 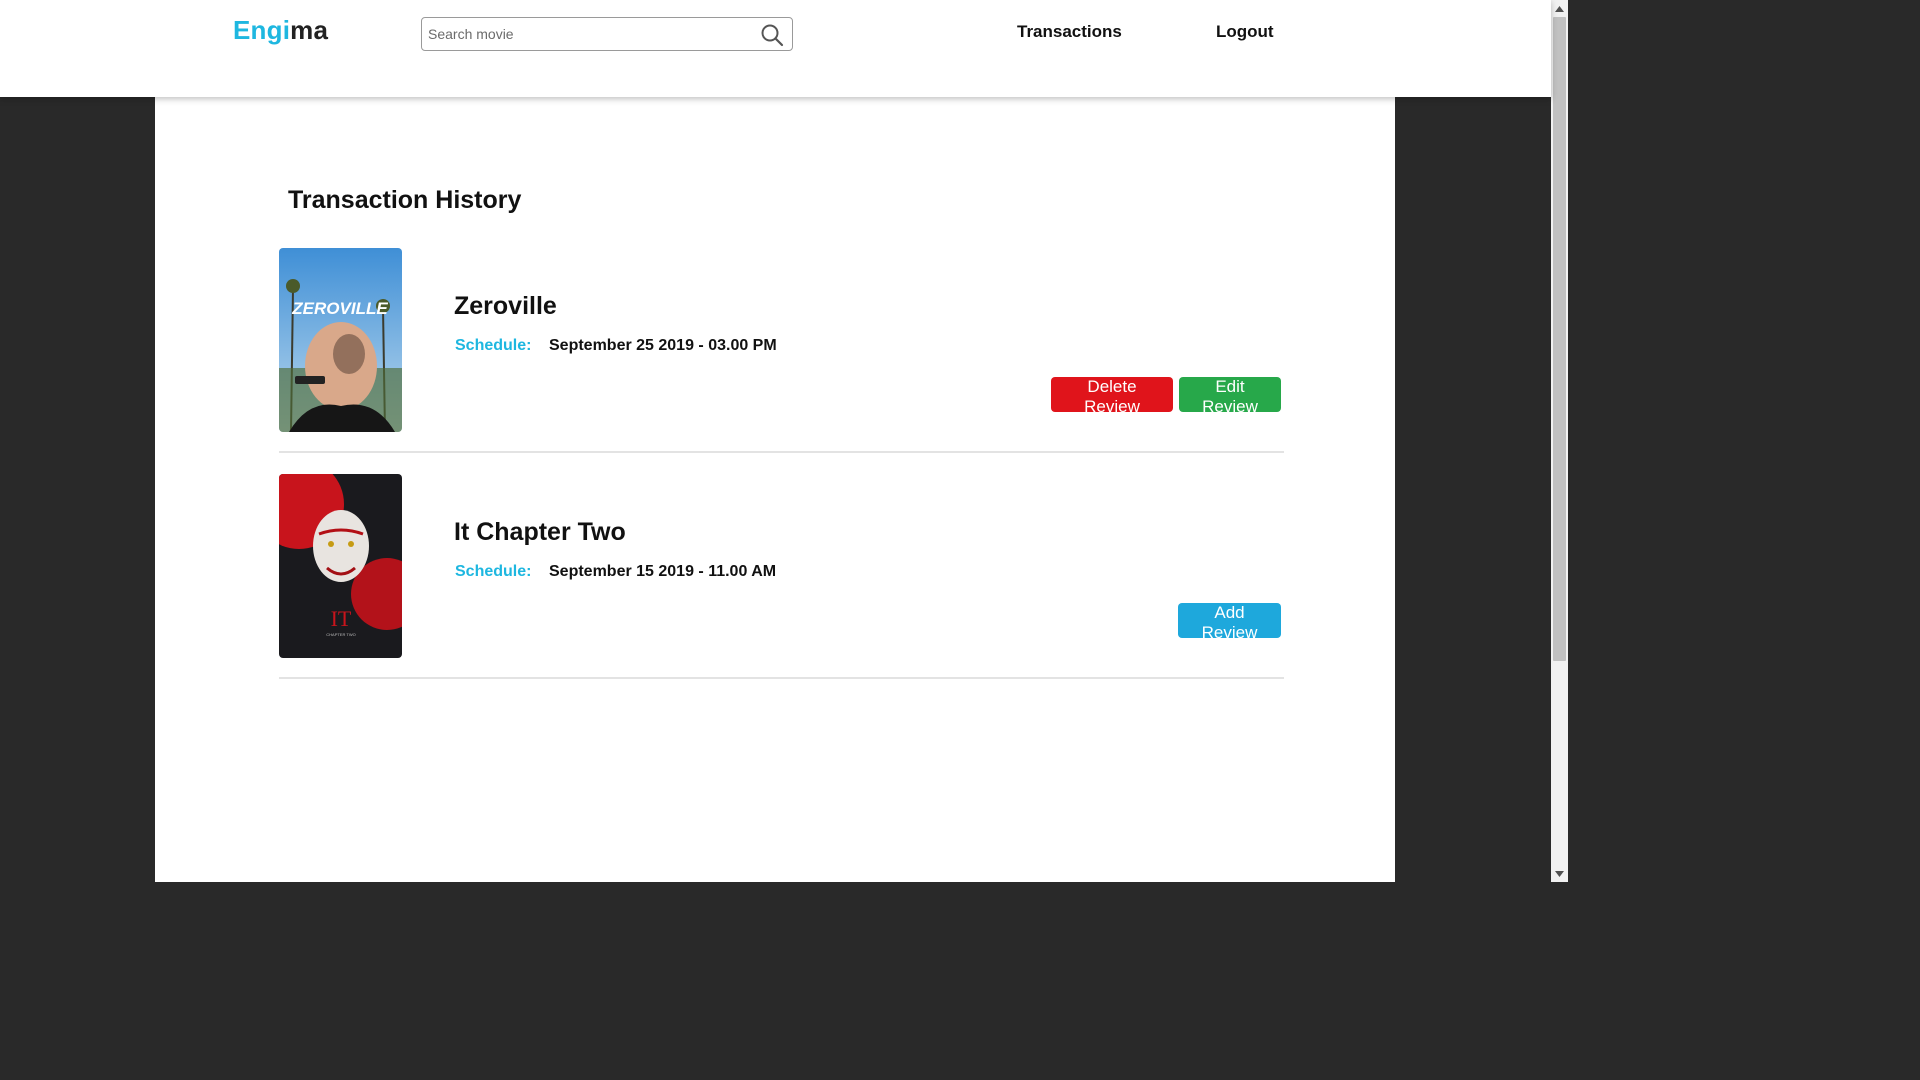 What do you see at coordinates (582, 34) in the screenshot?
I see `search-input` at bounding box center [582, 34].